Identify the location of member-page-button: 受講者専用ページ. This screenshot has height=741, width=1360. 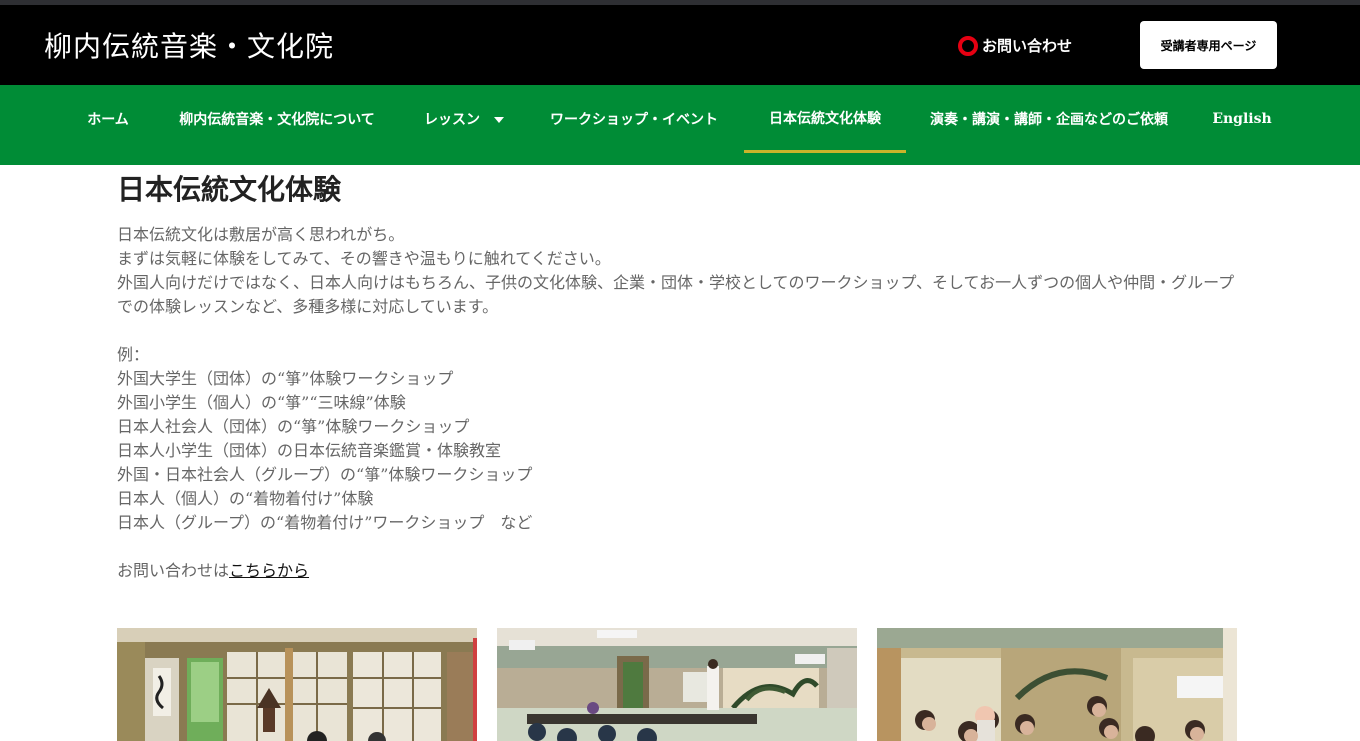
(1208, 45).